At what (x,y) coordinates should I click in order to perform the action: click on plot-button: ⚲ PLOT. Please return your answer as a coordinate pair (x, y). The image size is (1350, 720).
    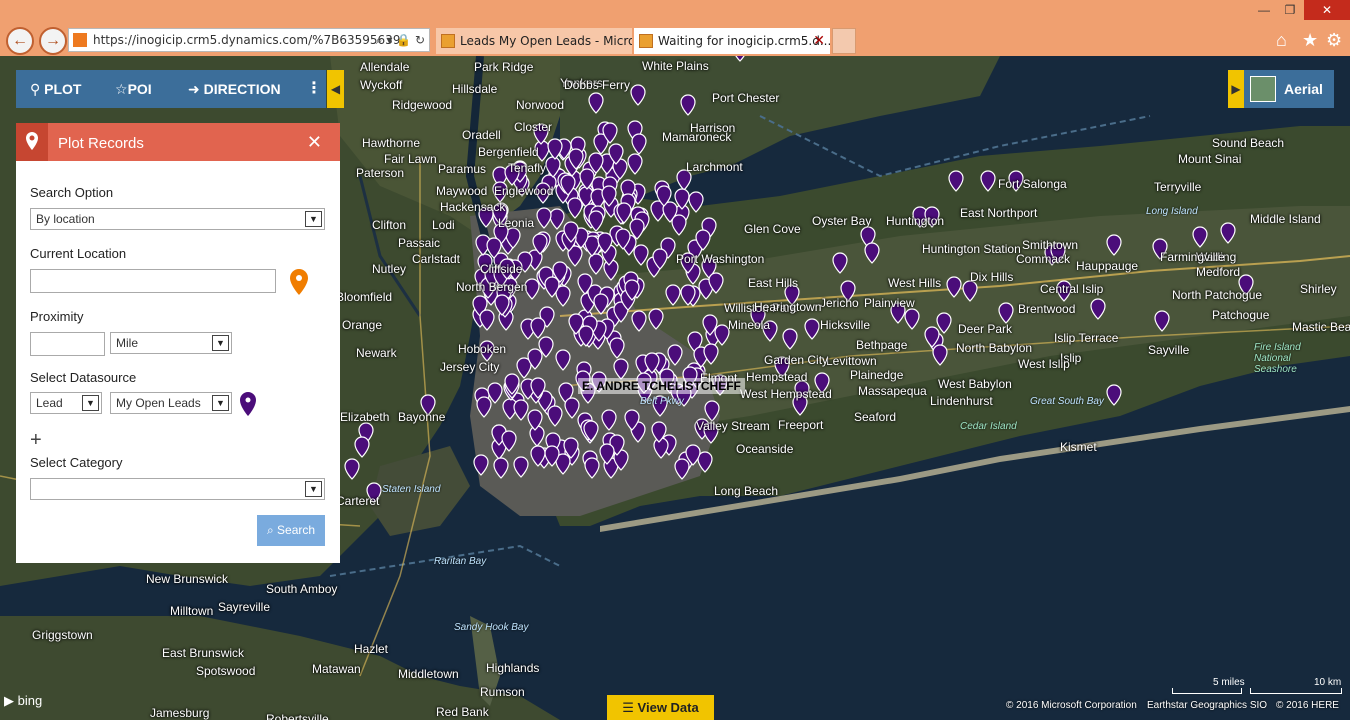
    Looking at the image, I should click on (56, 89).